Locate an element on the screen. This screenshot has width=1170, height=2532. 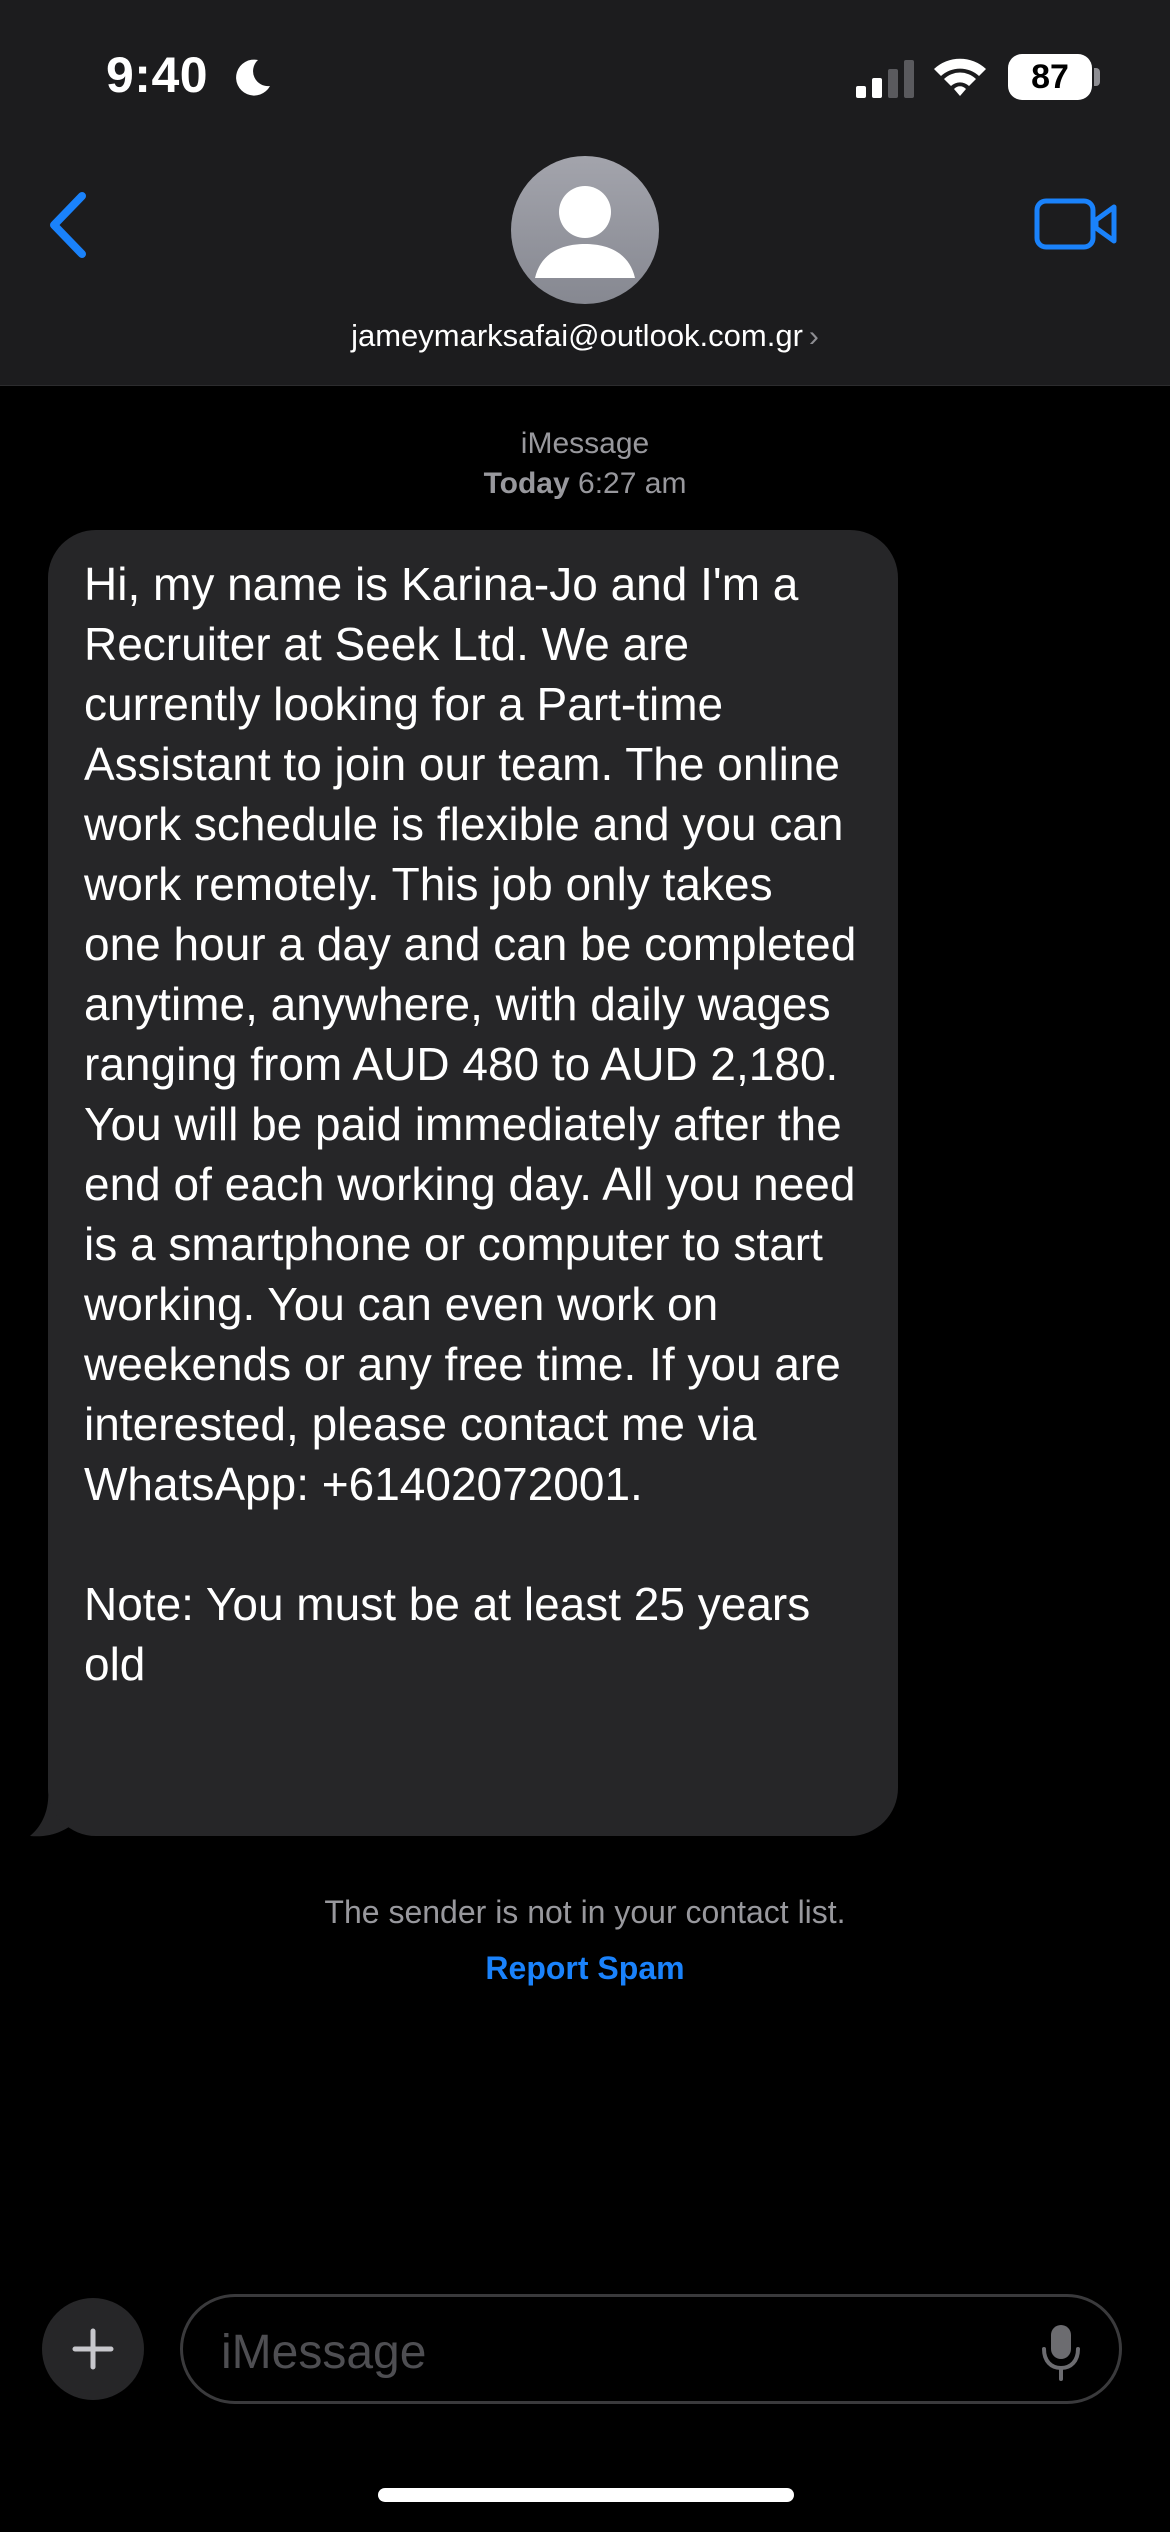
battery-nub is located at coordinates (1097, 77).